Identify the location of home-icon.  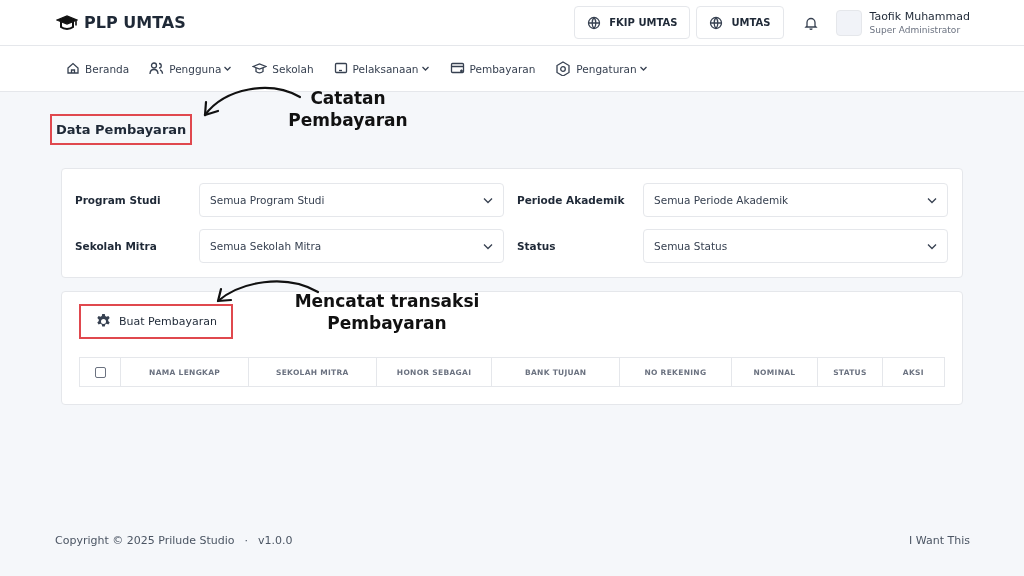
(73, 68).